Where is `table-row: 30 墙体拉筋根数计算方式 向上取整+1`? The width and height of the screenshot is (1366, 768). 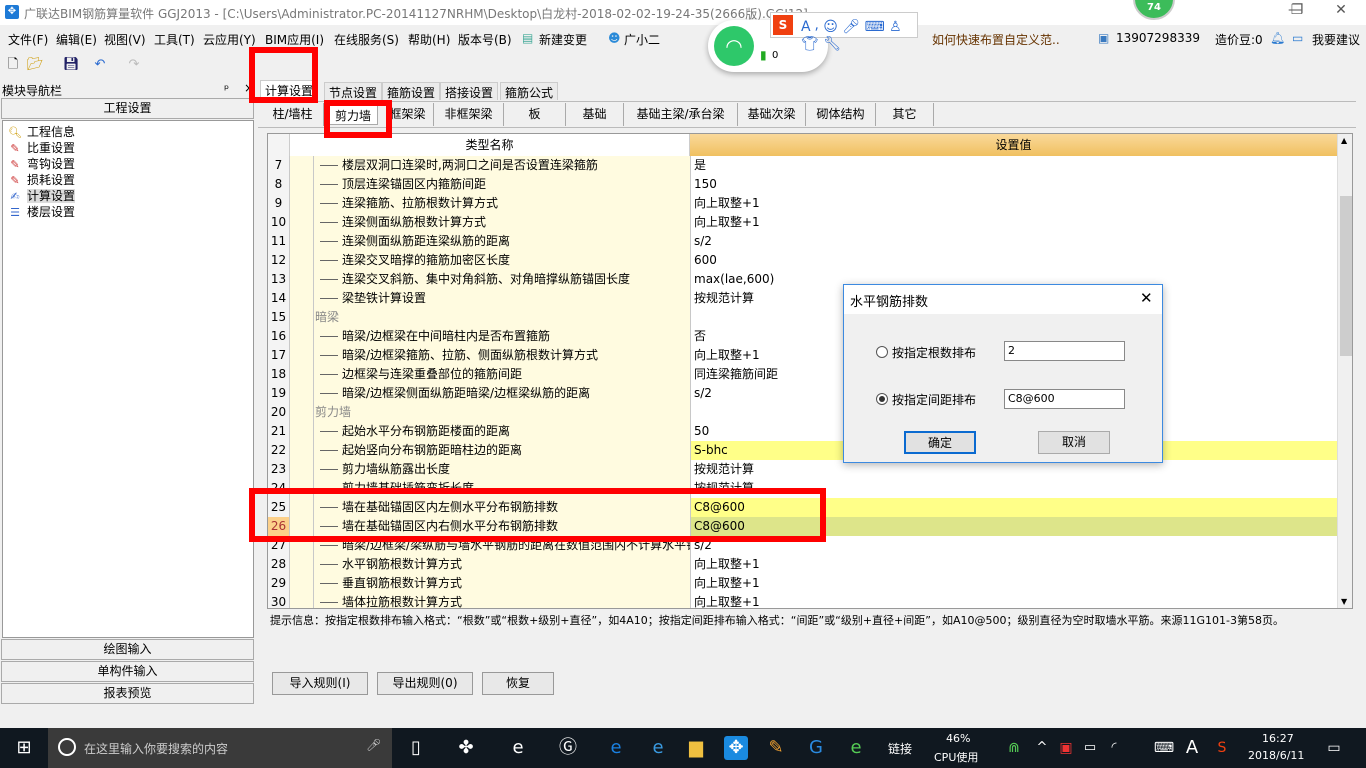 table-row: 30 墙体拉筋根数计算方式 向上取整+1 is located at coordinates (802, 600).